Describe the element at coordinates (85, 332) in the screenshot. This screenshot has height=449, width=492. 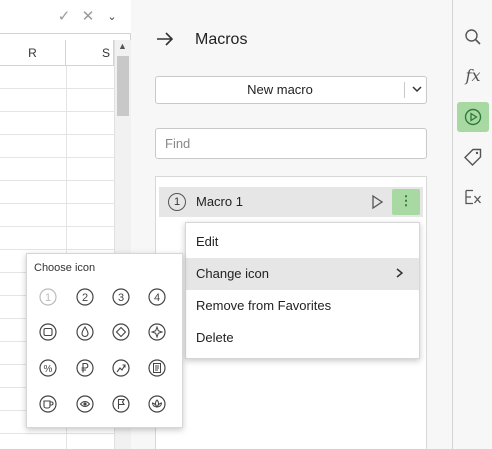
I see `drop-icon` at that location.